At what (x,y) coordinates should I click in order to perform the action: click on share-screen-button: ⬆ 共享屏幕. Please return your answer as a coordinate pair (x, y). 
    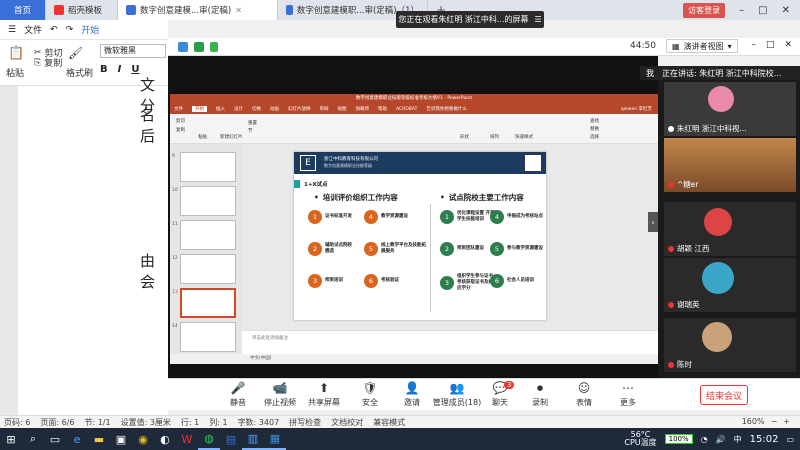
    Looking at the image, I should click on (324, 395).